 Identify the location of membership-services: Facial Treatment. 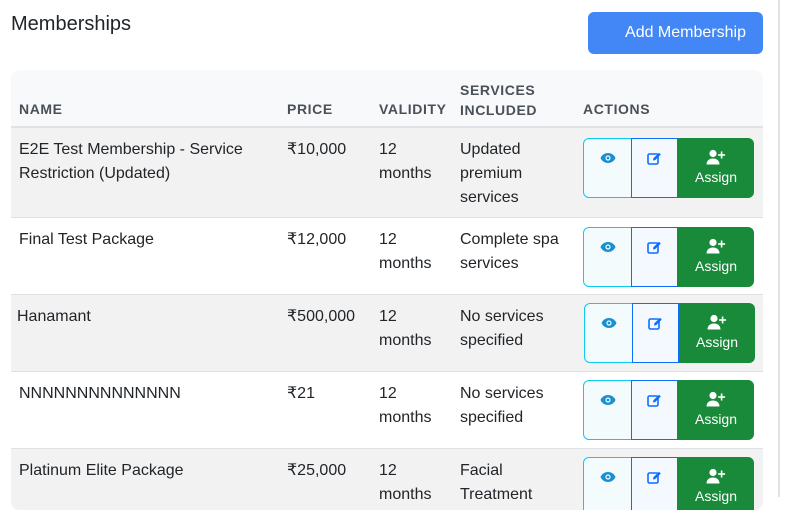
(496, 482).